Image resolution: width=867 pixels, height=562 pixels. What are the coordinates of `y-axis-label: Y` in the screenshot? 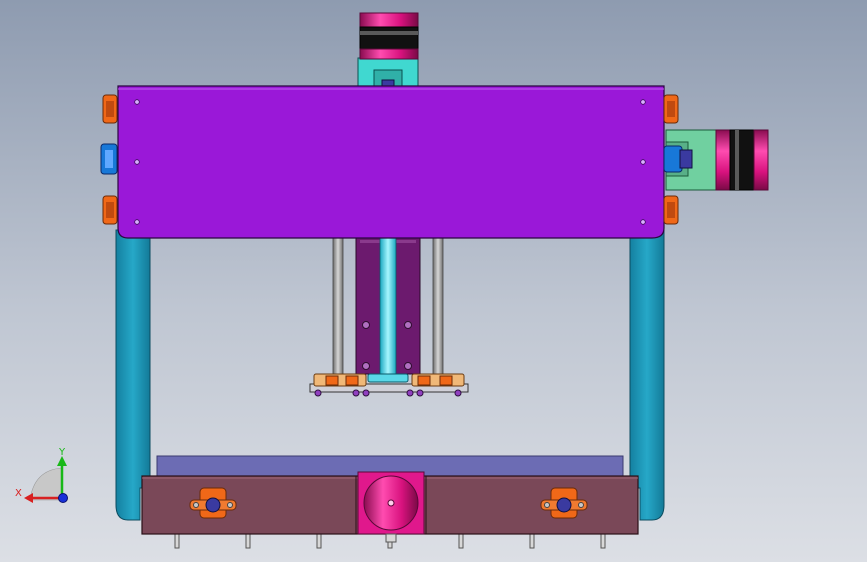 It's located at (62, 452).